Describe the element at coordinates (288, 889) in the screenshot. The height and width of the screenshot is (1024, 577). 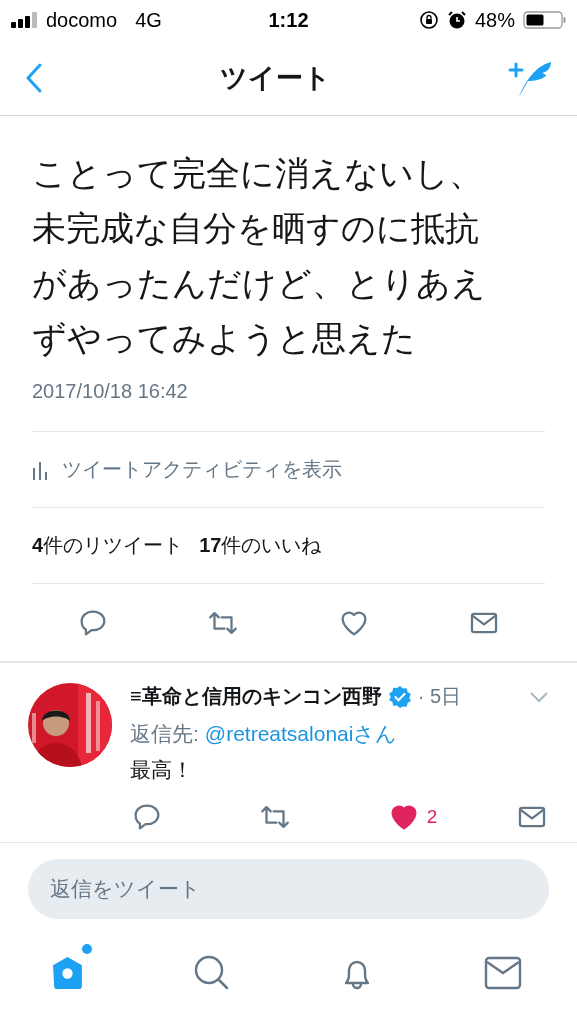
I see `reply-field: 返信をツイート` at that location.